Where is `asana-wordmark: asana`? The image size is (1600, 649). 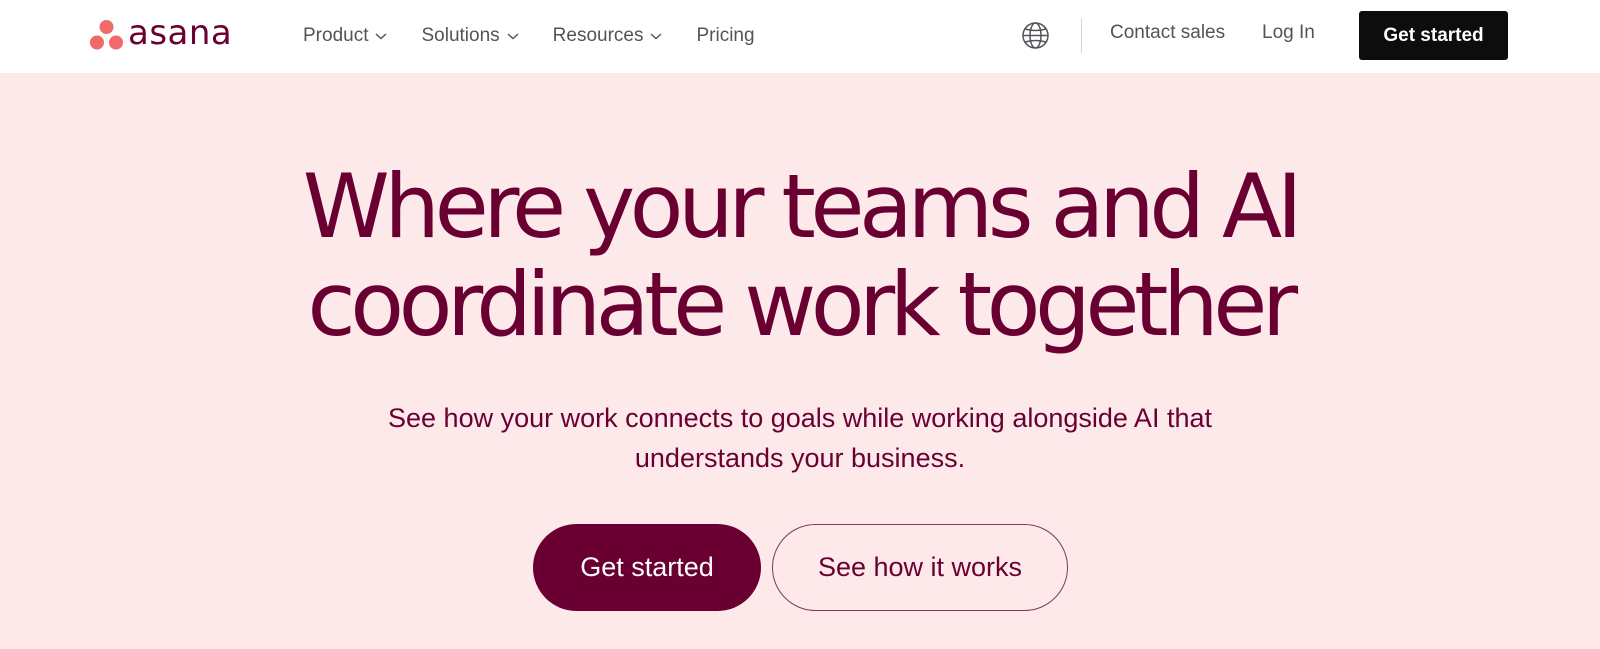
asana-wordmark: asana is located at coordinates (180, 33).